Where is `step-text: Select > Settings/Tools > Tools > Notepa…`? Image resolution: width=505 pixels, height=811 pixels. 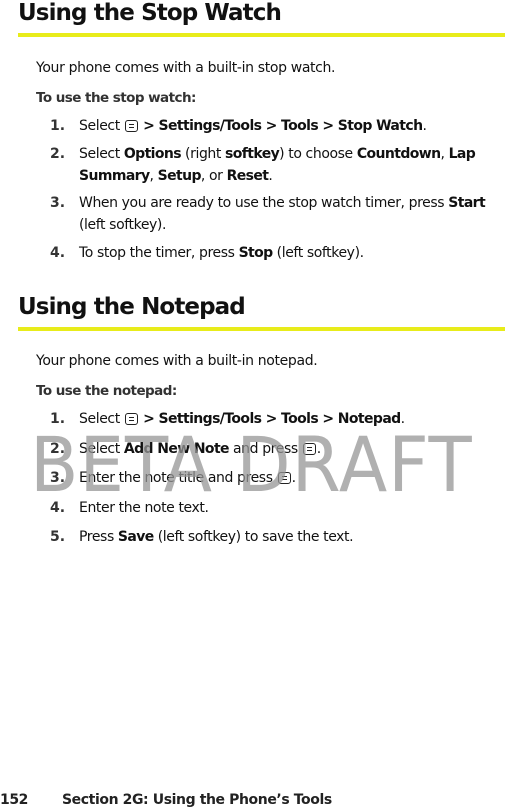 step-text: Select > Settings/Tools > Tools > Notepa… is located at coordinates (242, 419).